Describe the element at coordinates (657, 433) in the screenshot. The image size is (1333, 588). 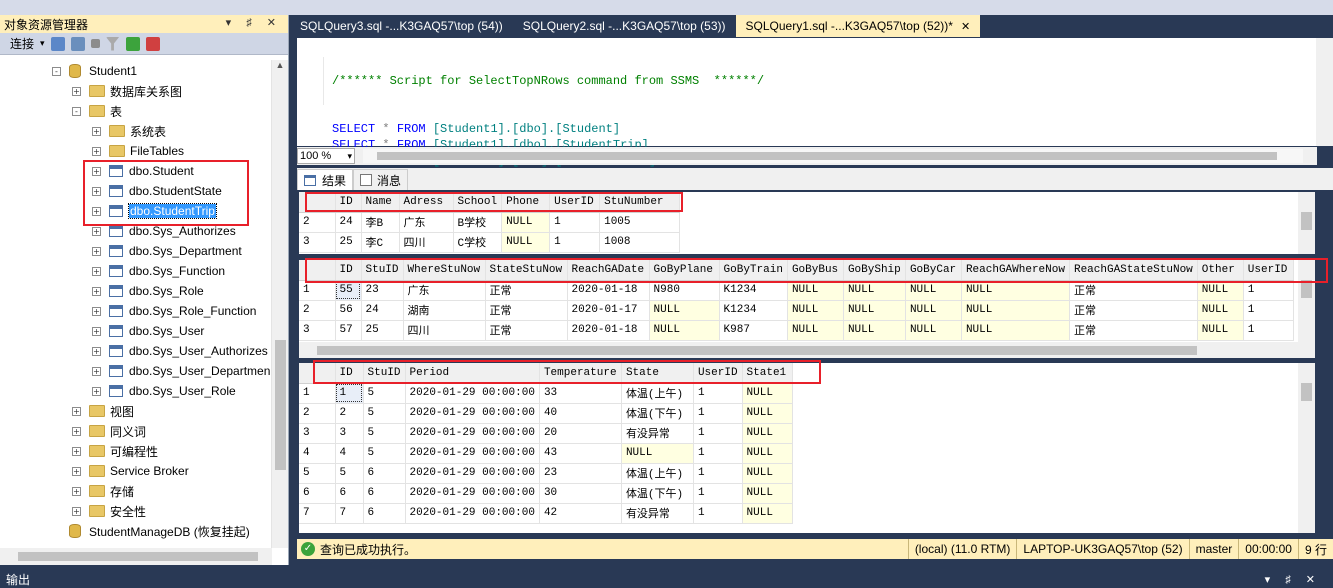
I see `grid-cell: 有没异常` at that location.